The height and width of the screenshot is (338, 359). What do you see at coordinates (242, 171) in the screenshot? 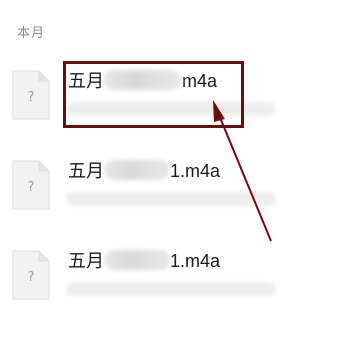
I see `arrow-annotation` at bounding box center [242, 171].